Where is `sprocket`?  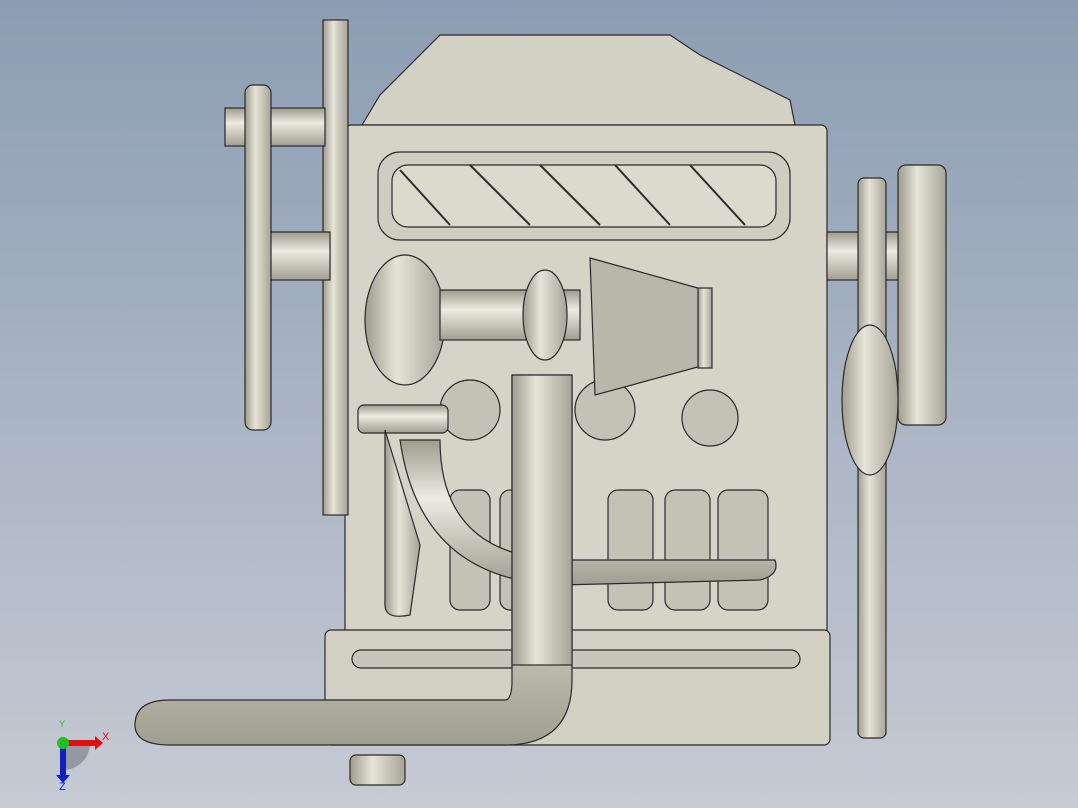
sprocket is located at coordinates (258, 257).